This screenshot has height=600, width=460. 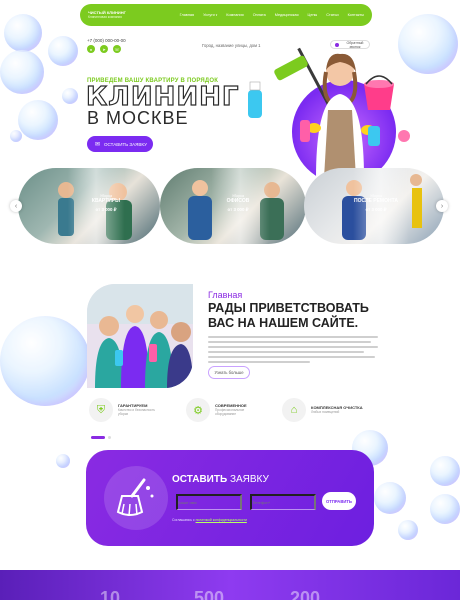 I want to click on feature-pagination, so click(x=101, y=437).